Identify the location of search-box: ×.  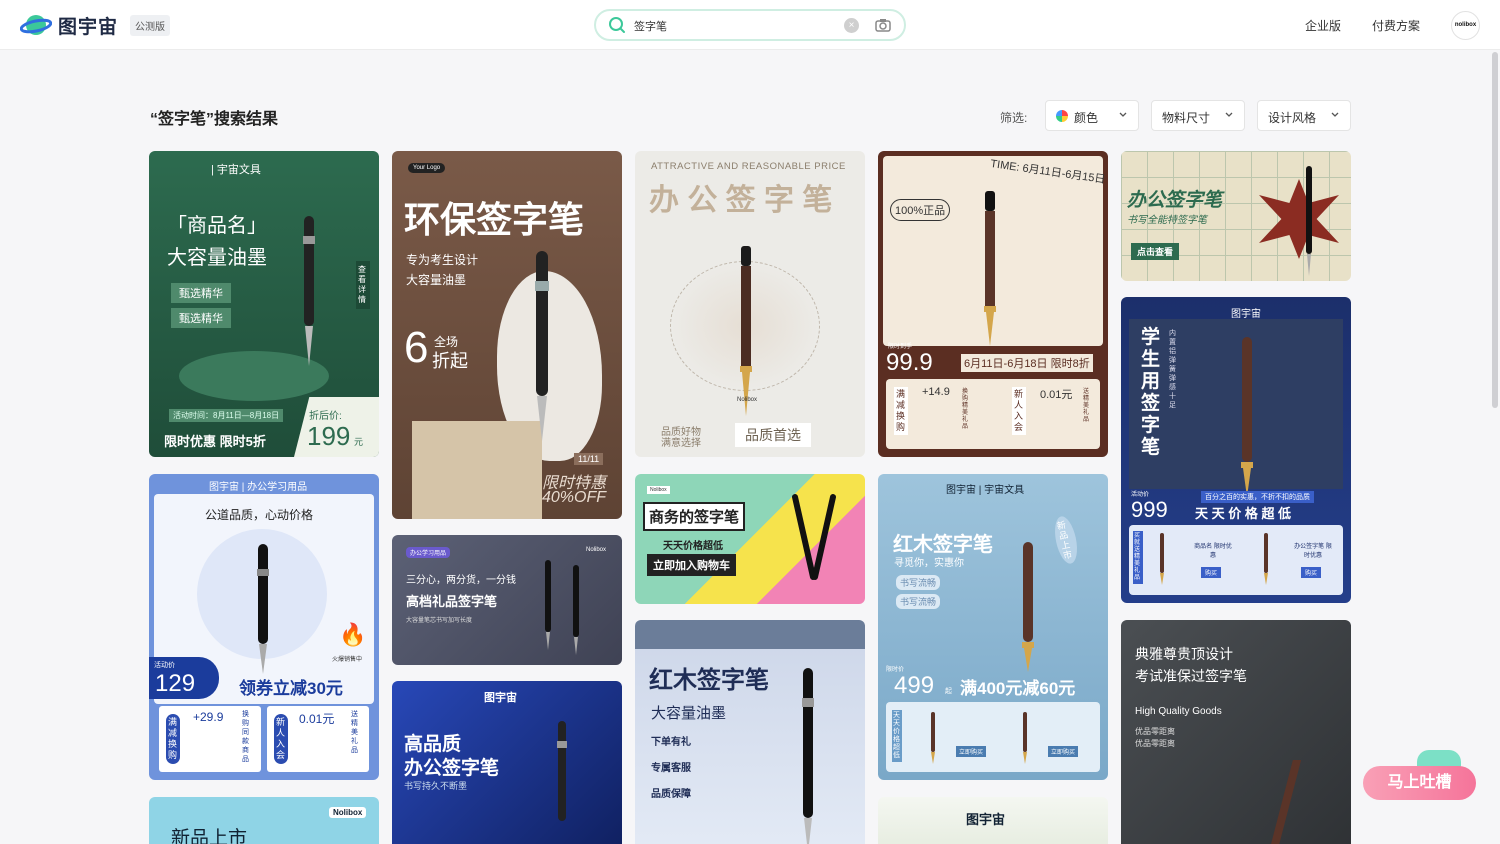
(750, 25).